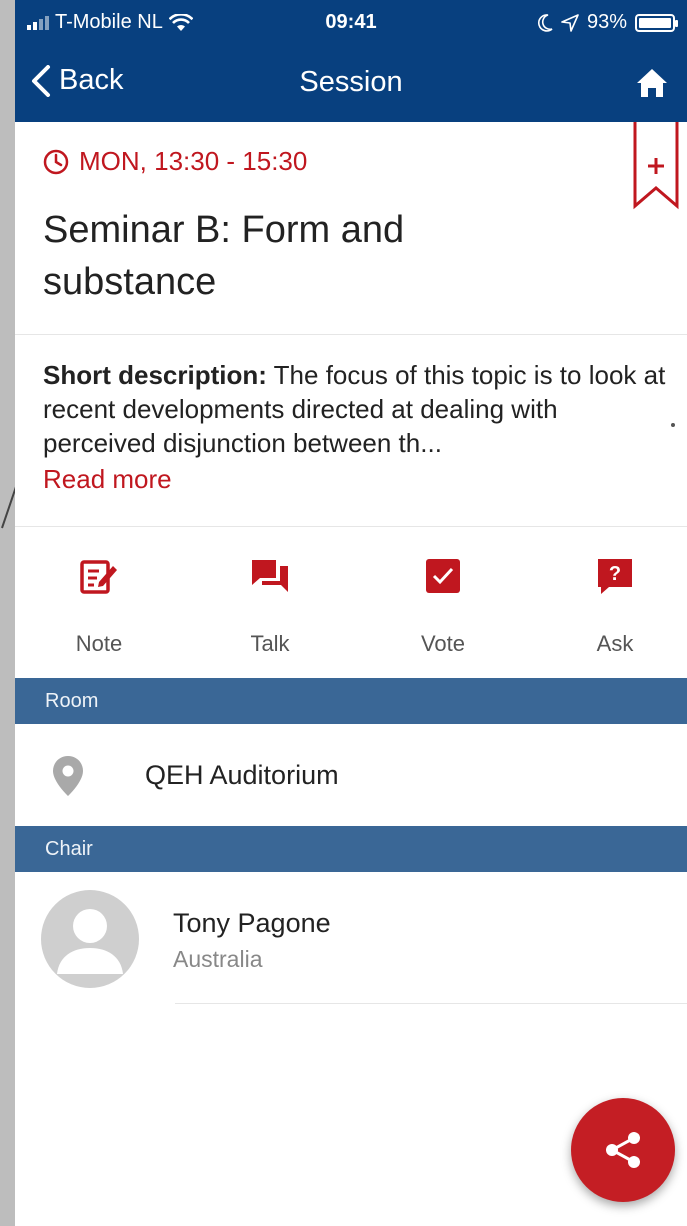 This screenshot has height=1226, width=687. What do you see at coordinates (656, 166) in the screenshot?
I see `bookmark-add-icon` at bounding box center [656, 166].